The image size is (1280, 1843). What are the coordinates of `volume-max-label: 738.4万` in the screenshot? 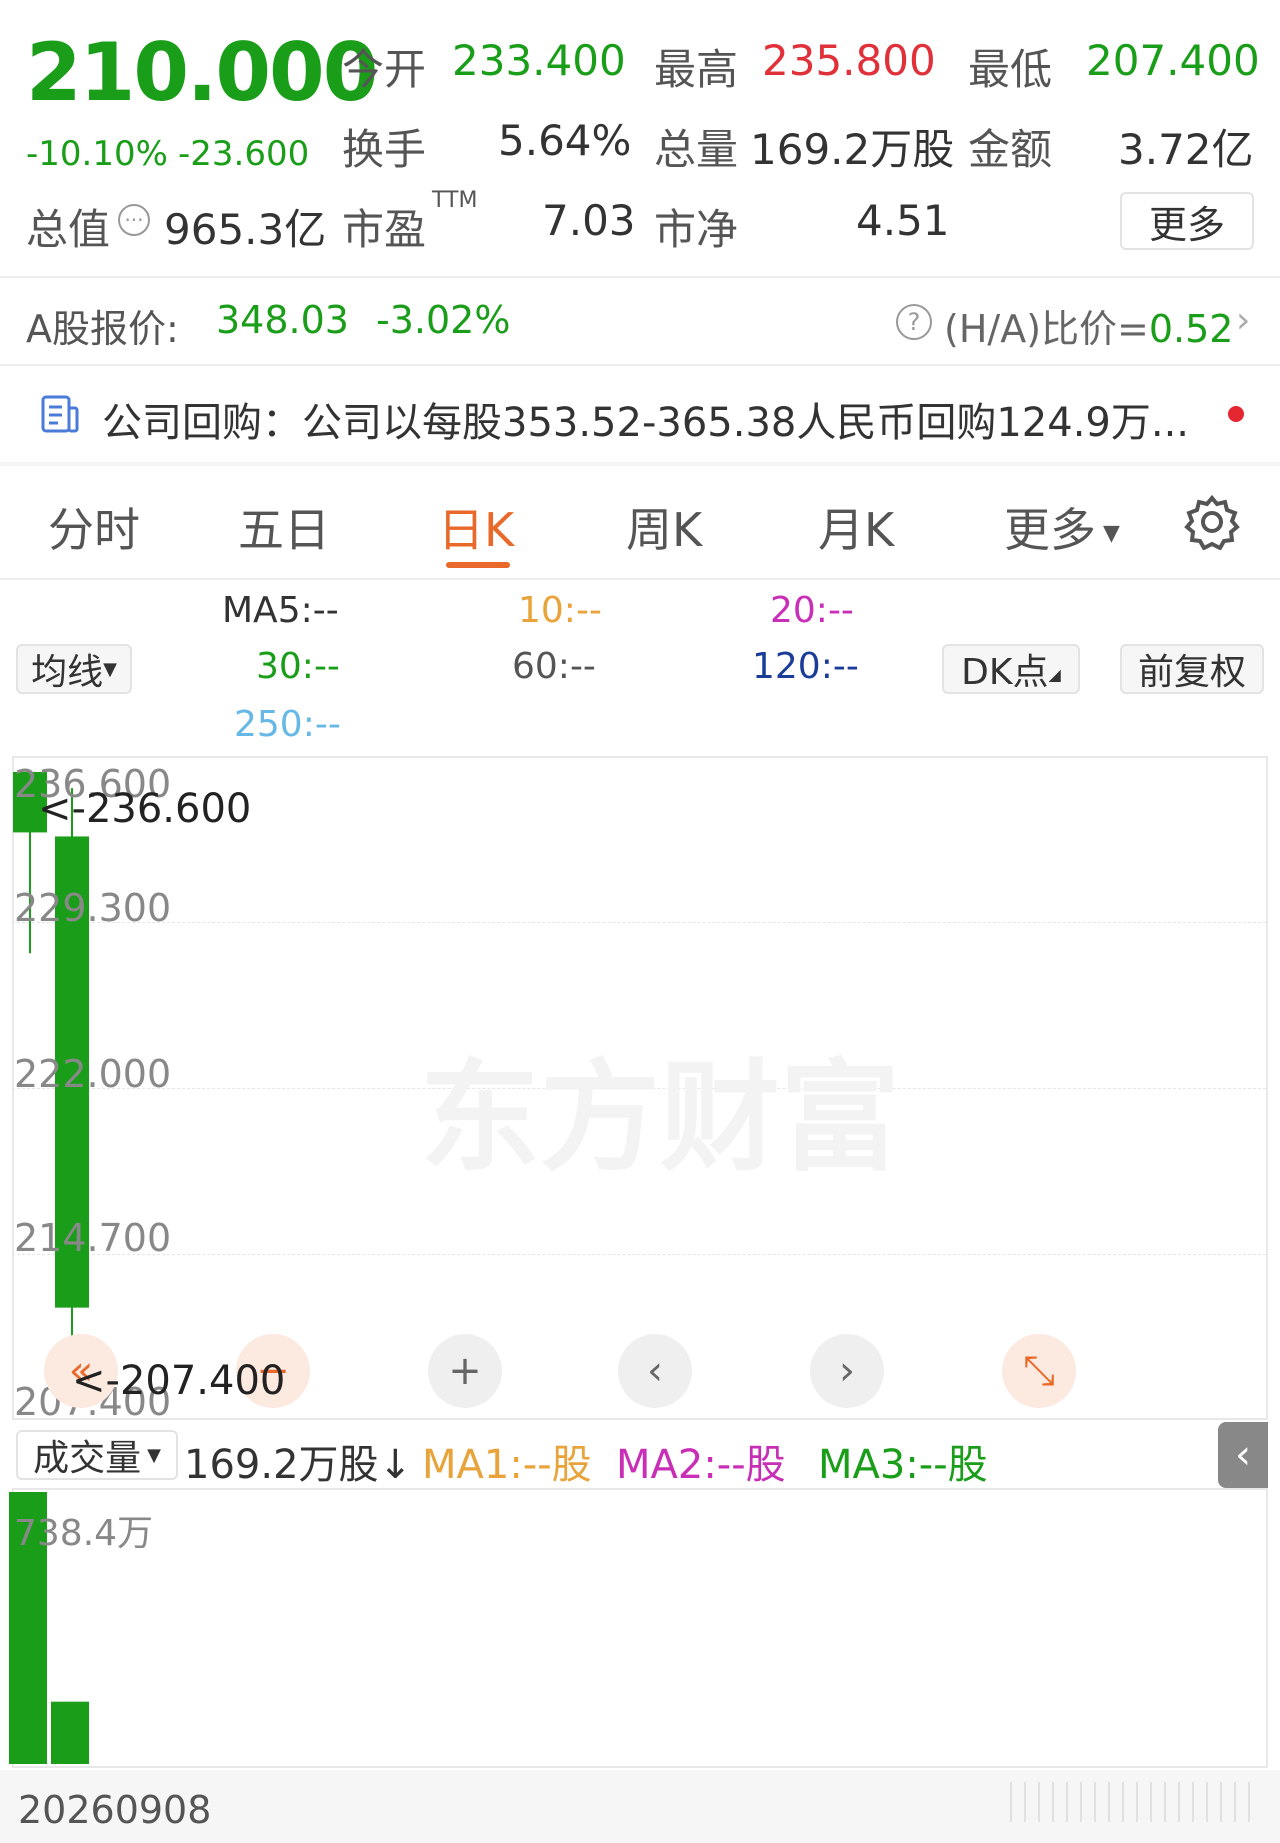 It's located at (84, 1533).